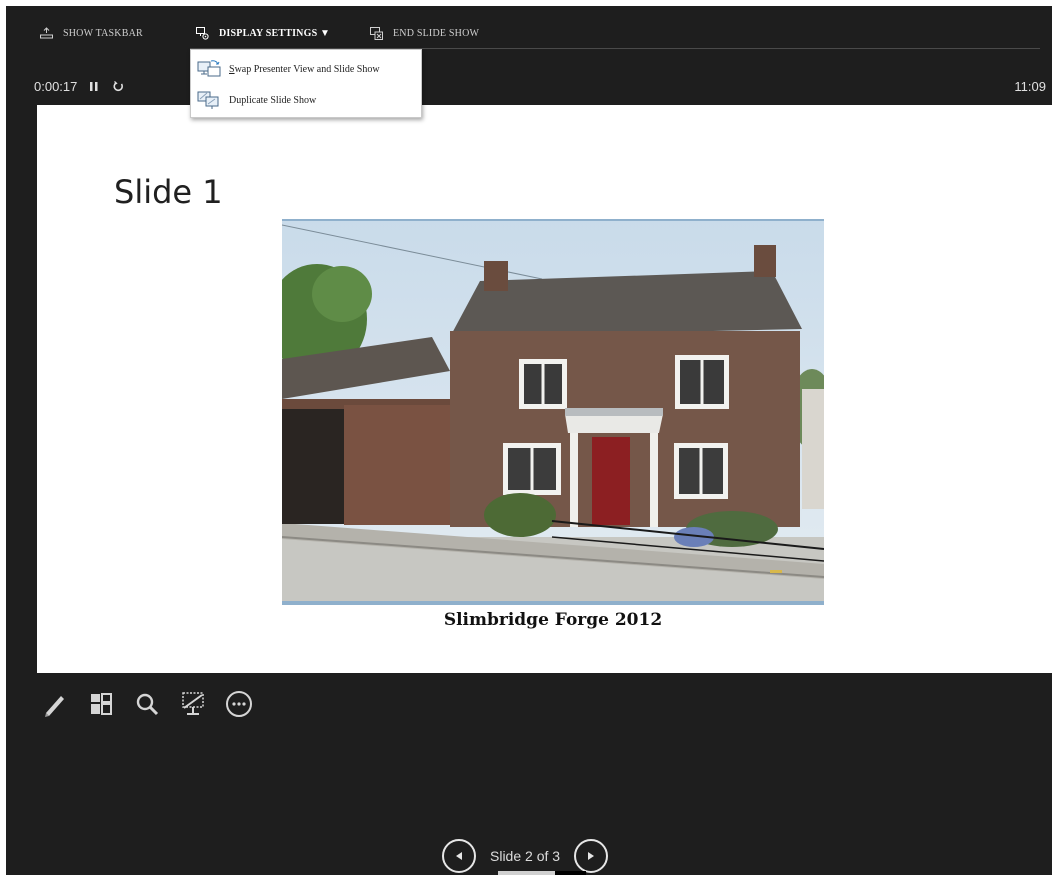 The width and height of the screenshot is (1052, 875). I want to click on see-all-slides-icon, so click(101, 704).